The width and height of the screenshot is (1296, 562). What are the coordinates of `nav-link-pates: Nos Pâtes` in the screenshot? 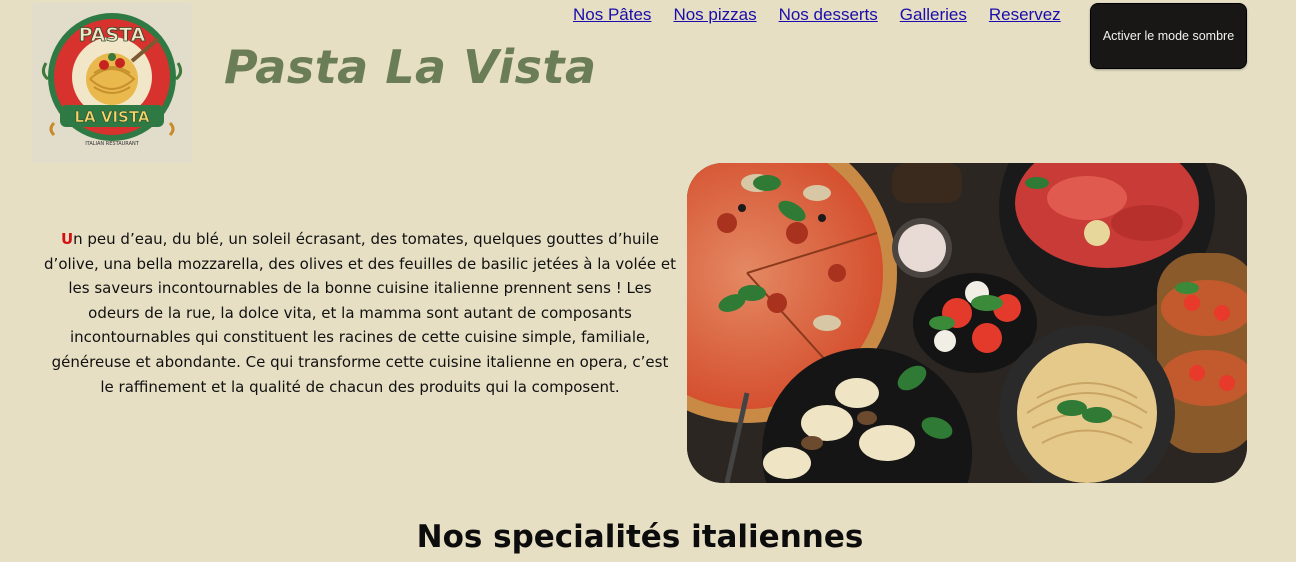 It's located at (612, 15).